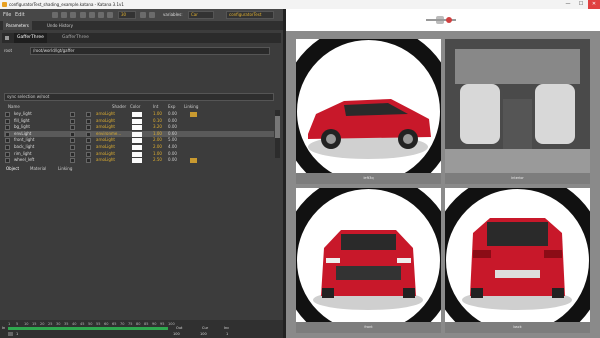 The image size is (600, 338). I want to click on tab-undo-history: Undo History, so click(60, 25).